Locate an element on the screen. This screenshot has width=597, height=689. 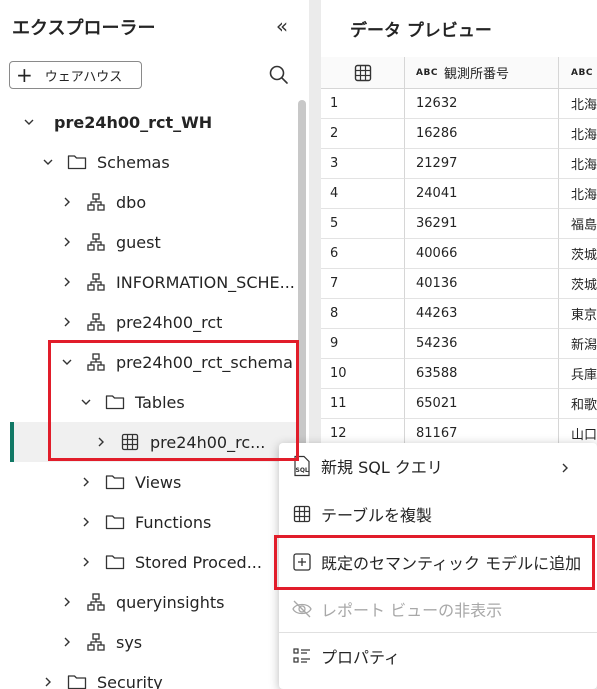
tree-item-label: sys is located at coordinates (129, 642).